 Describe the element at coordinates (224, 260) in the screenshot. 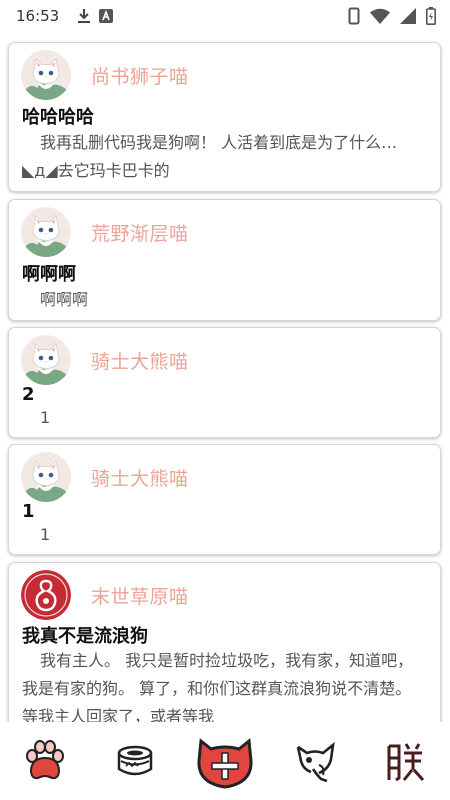

I see `post-card: 荒野渐层喵 啊啊啊 啊啊啊` at that location.